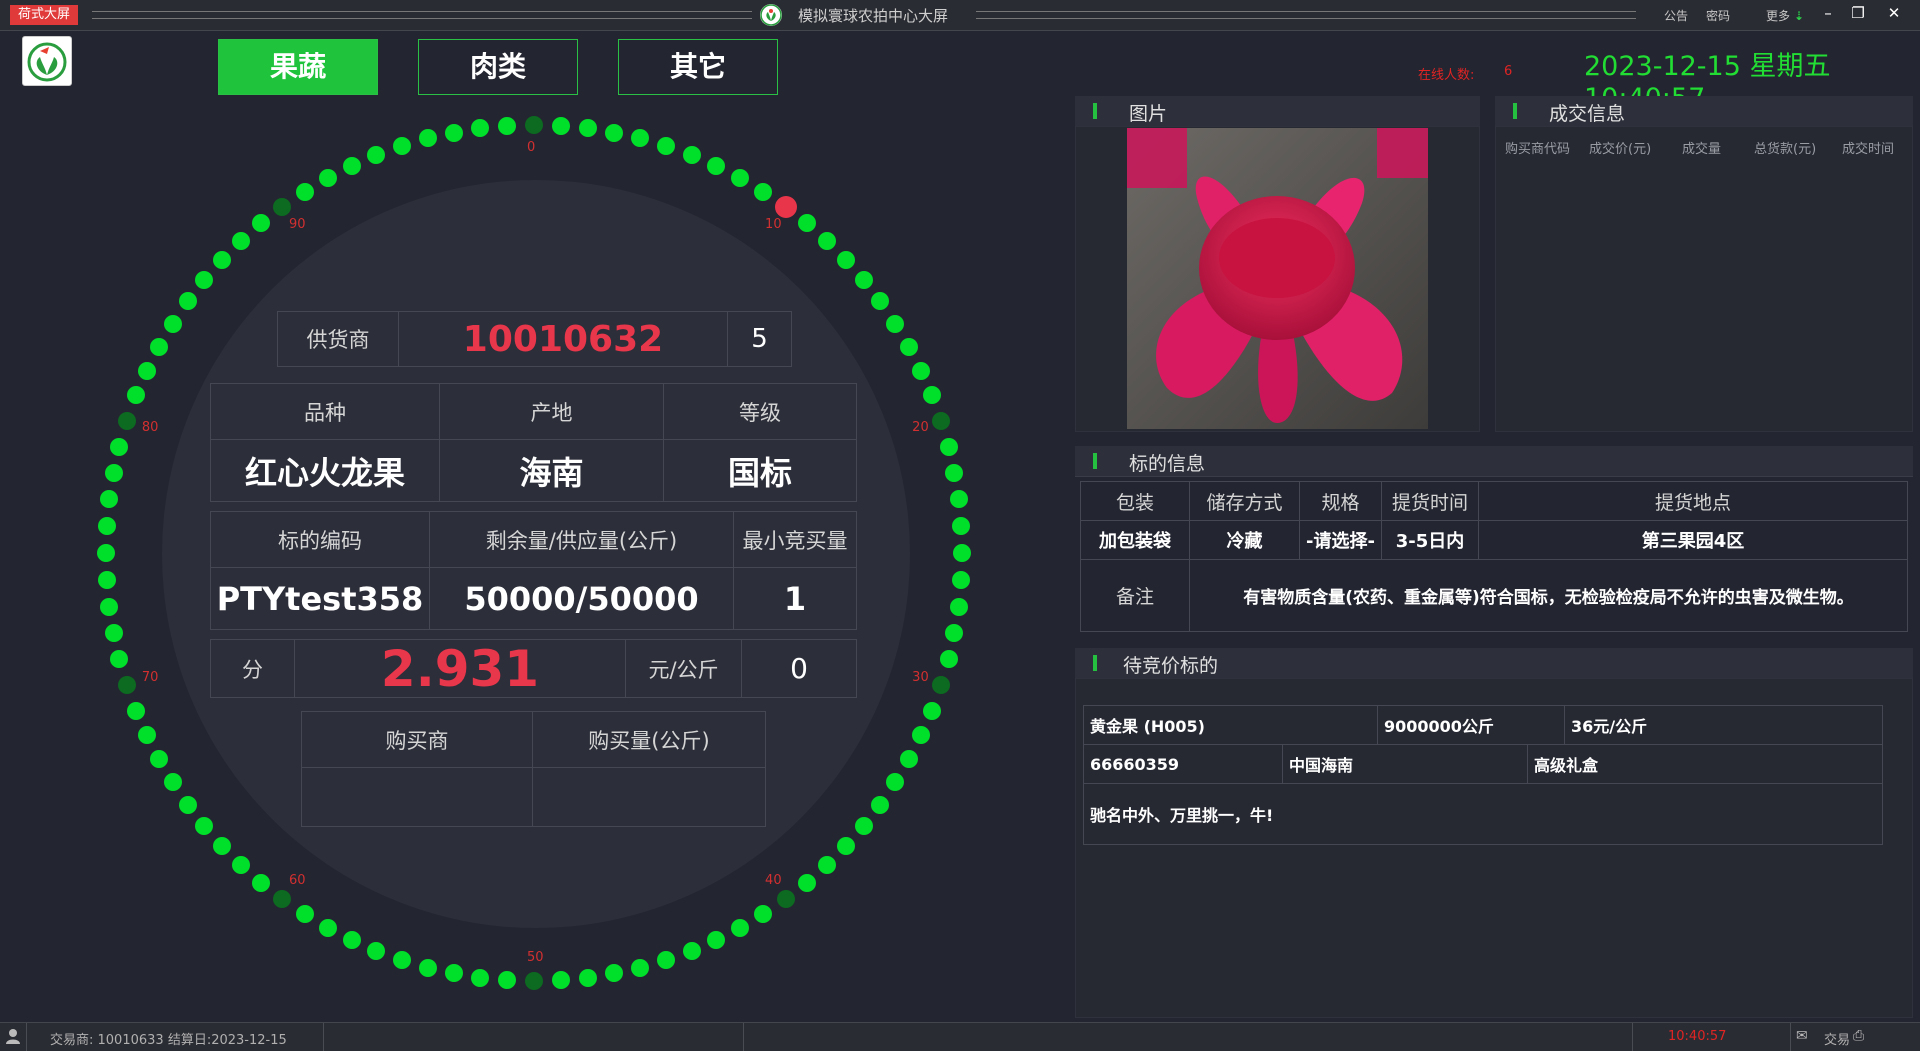  Describe the element at coordinates (581, 539) in the screenshot. I see `remain-label: 剩余量/供应量(公斤)` at that location.